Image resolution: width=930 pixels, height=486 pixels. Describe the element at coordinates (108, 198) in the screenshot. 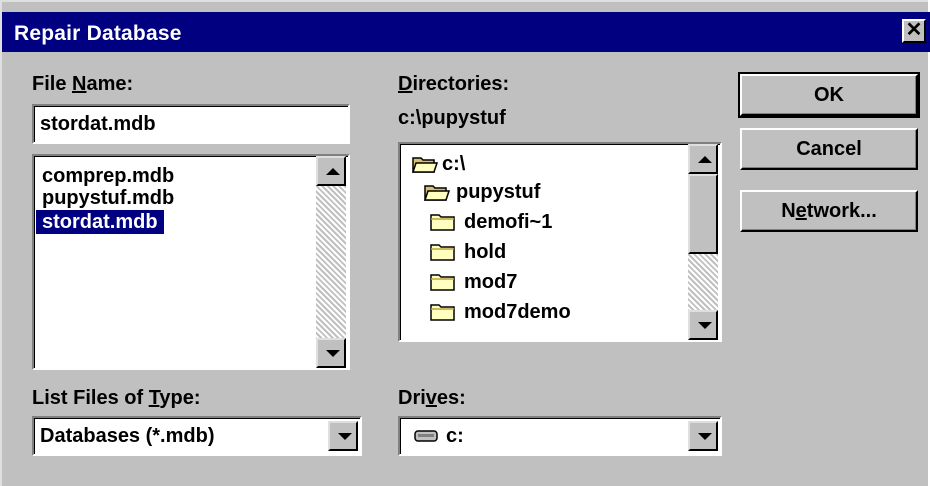

I see `file-list-item: pupystuf.mdb` at that location.